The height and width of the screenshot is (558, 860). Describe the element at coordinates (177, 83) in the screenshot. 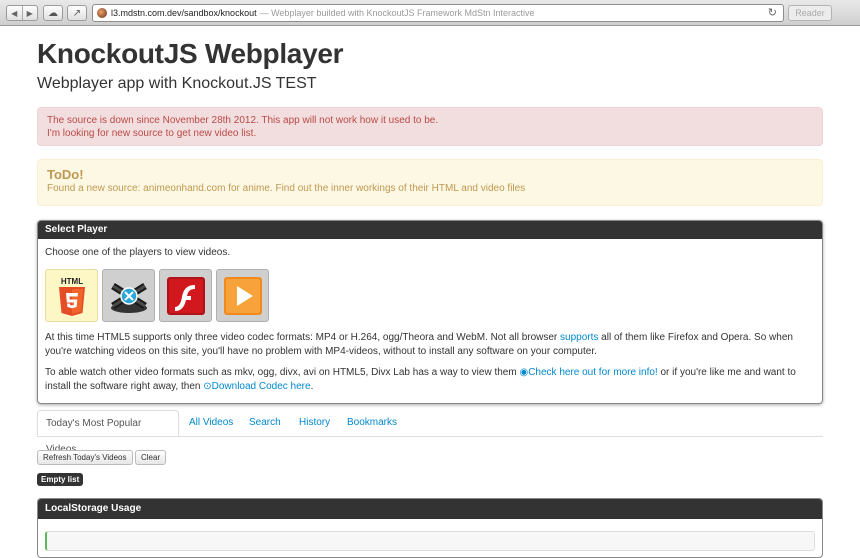

I see `page-subtitle: Webplayer app with Knockout.JS TEST` at that location.